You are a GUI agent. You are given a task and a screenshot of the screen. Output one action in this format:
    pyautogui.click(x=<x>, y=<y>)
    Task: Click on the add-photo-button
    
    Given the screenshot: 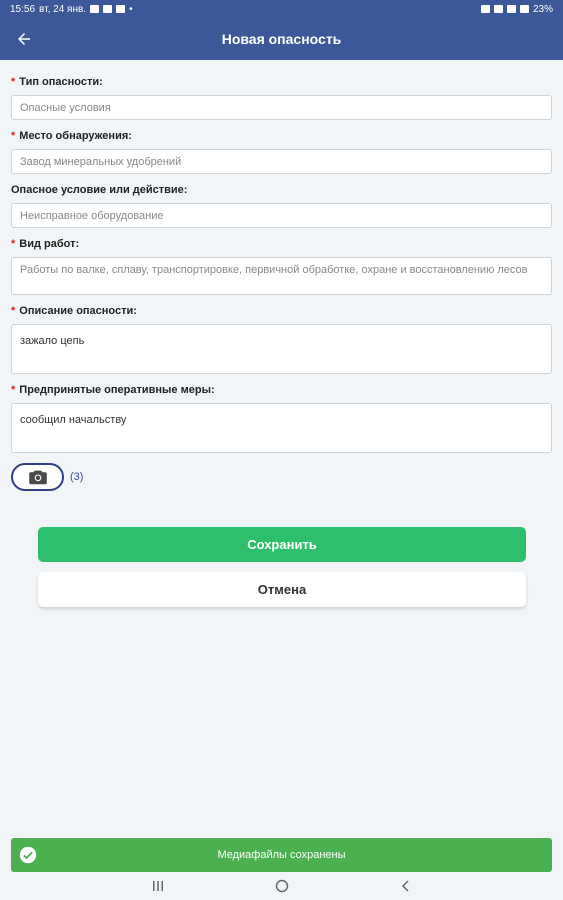 What is the action you would take?
    pyautogui.click(x=37, y=477)
    